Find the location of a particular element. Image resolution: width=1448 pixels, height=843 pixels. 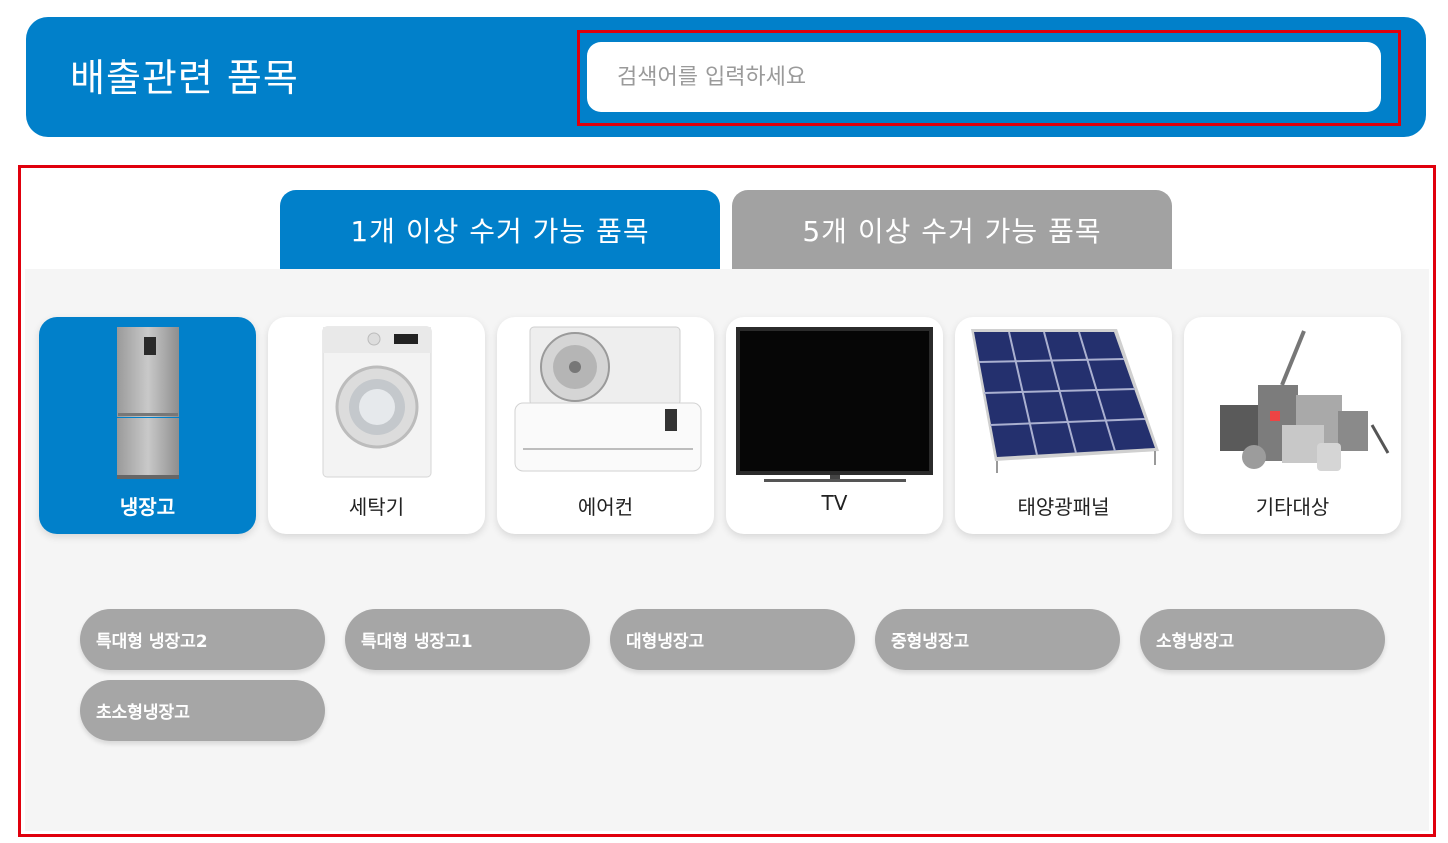

subitem-button: 특대형 냉장고2 is located at coordinates (202, 639).